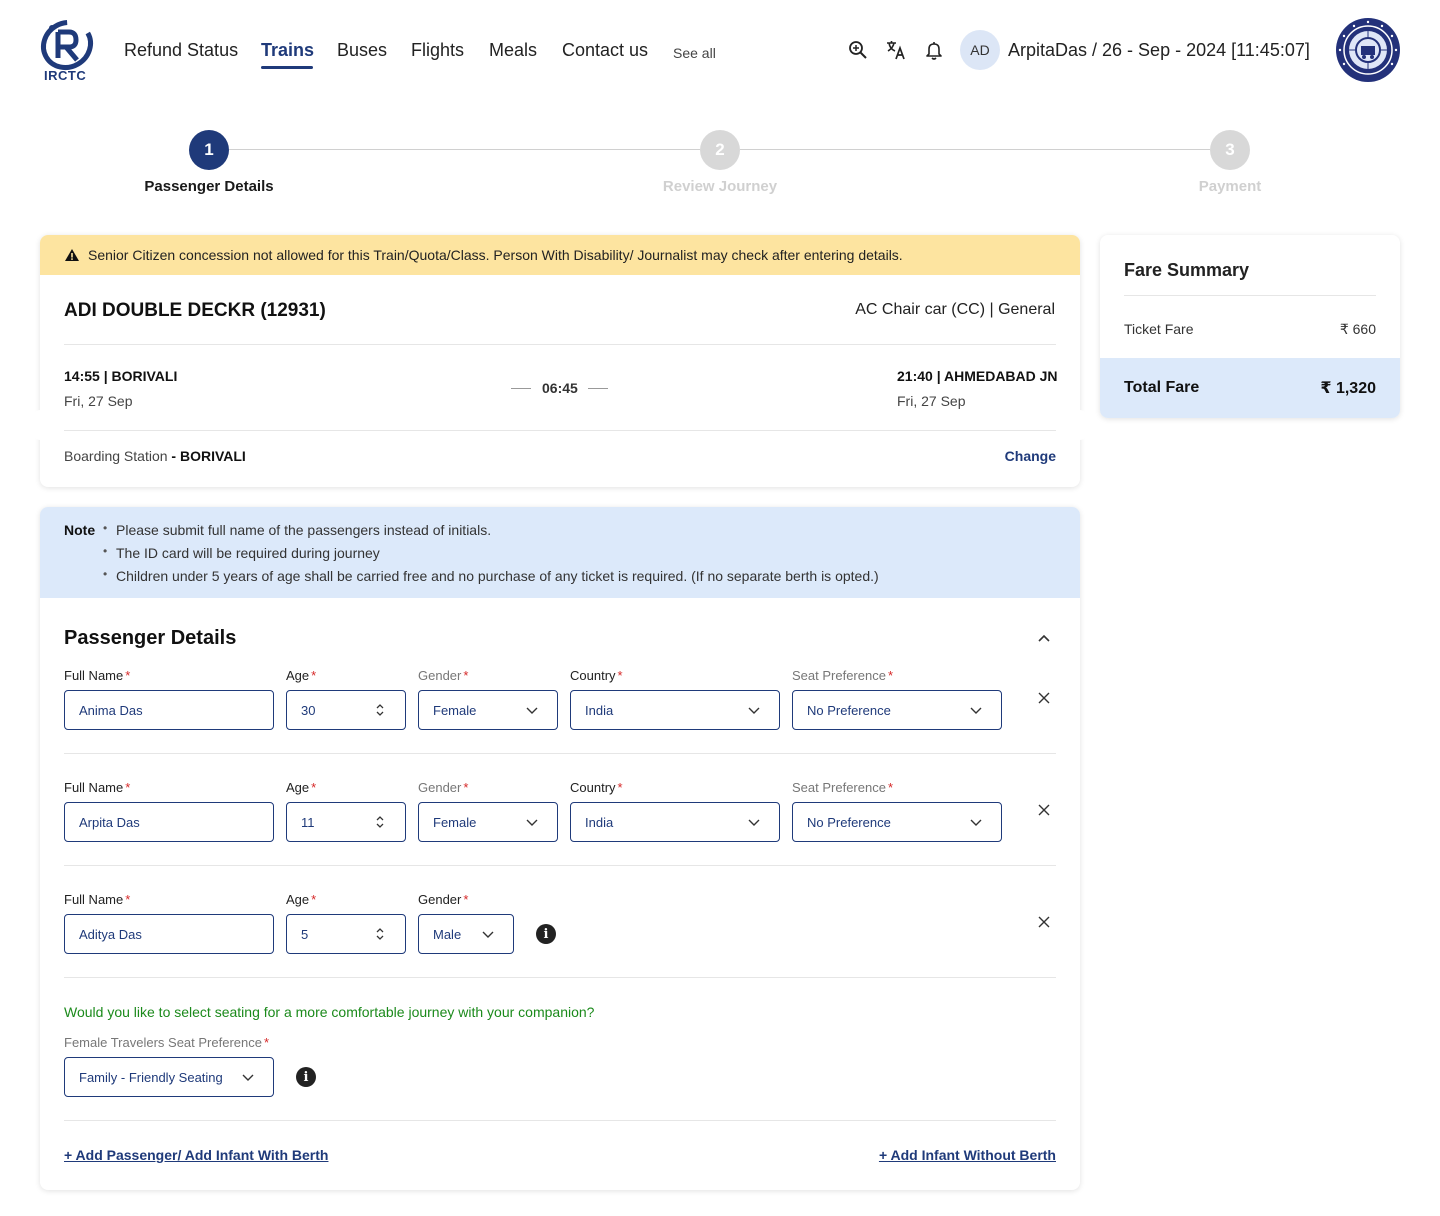 The width and height of the screenshot is (1440, 1216). Describe the element at coordinates (513, 50) in the screenshot. I see `nav-meals: Meals` at that location.